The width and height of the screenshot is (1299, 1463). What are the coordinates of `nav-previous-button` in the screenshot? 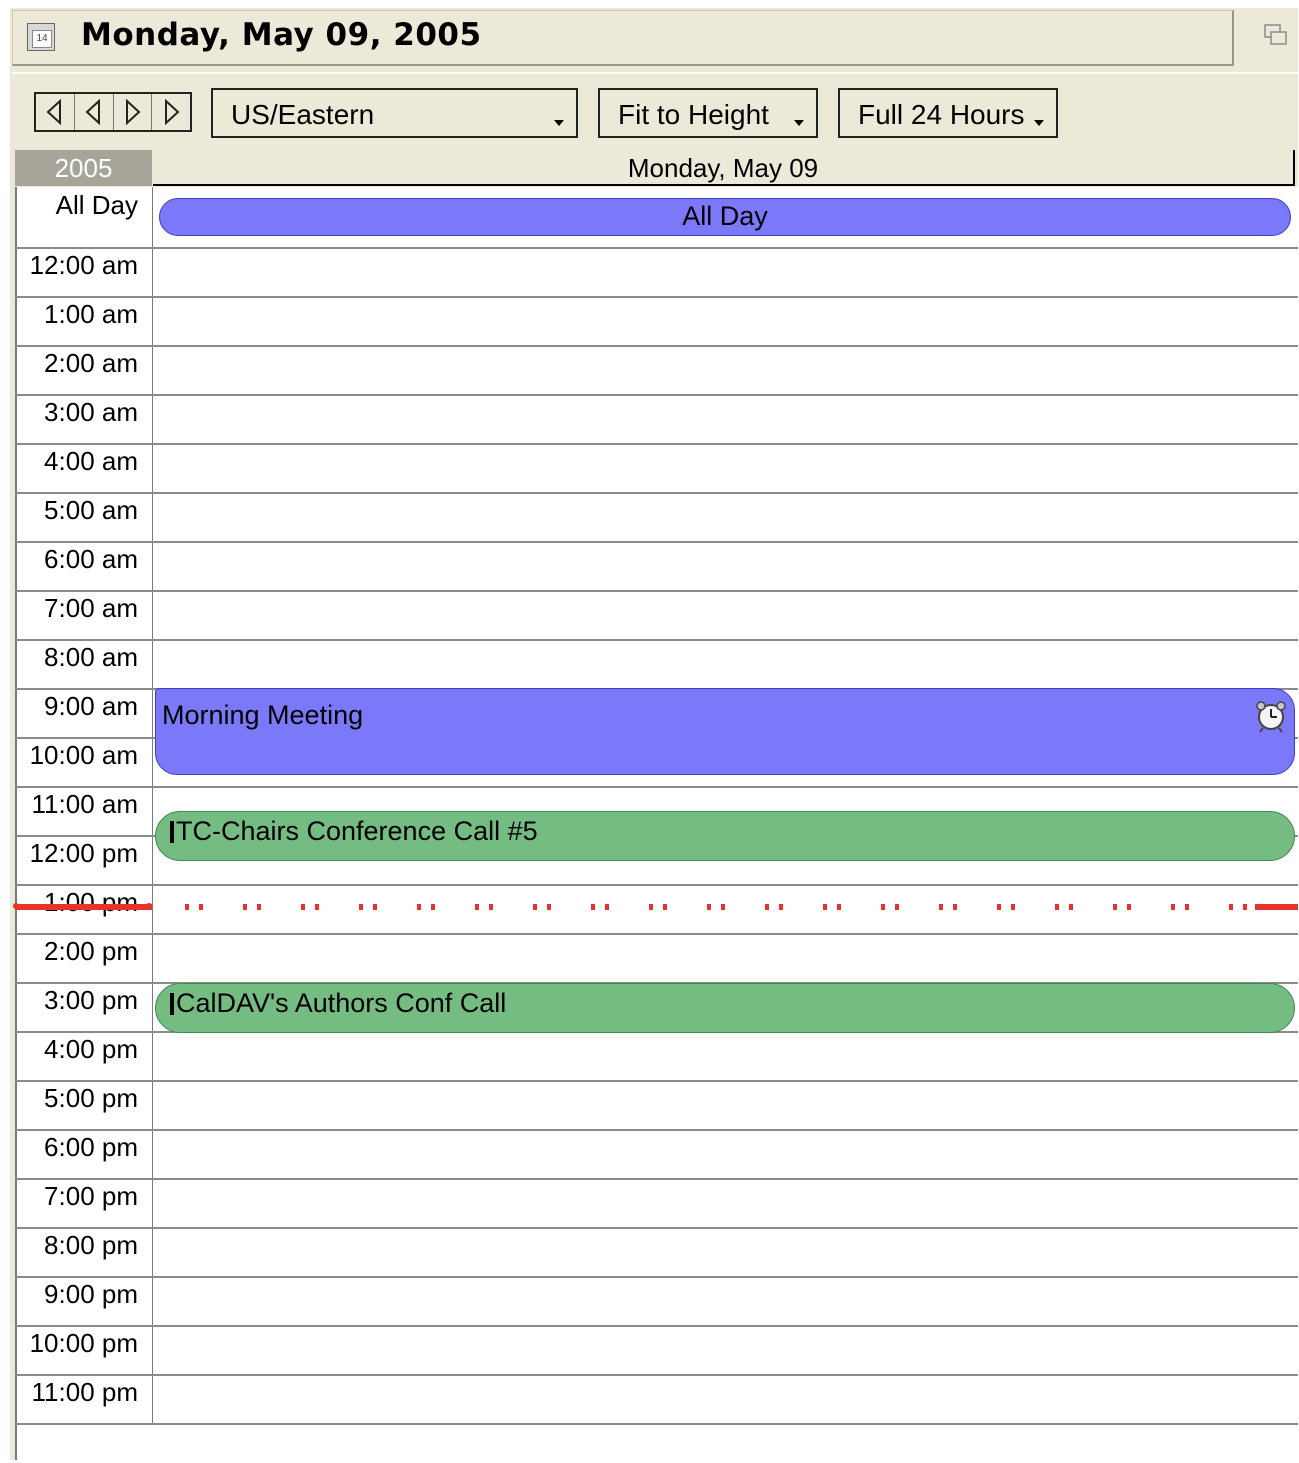 It's located at (94, 112).